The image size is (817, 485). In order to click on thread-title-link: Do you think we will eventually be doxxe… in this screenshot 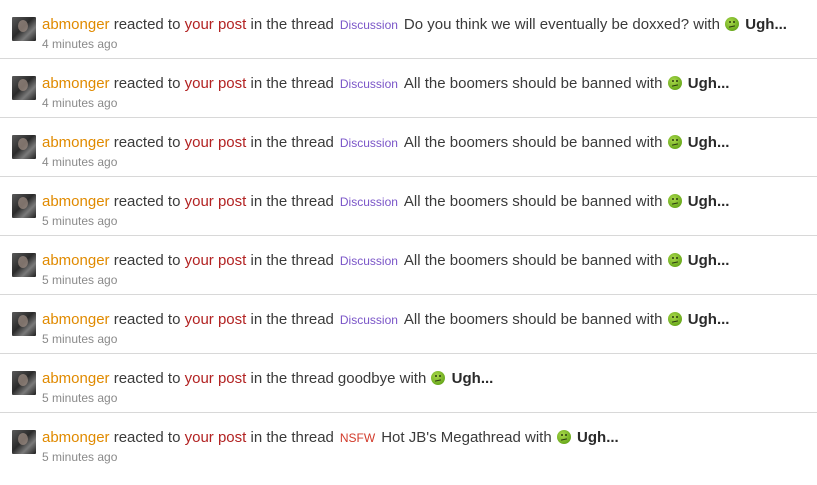, I will do `click(546, 24)`.